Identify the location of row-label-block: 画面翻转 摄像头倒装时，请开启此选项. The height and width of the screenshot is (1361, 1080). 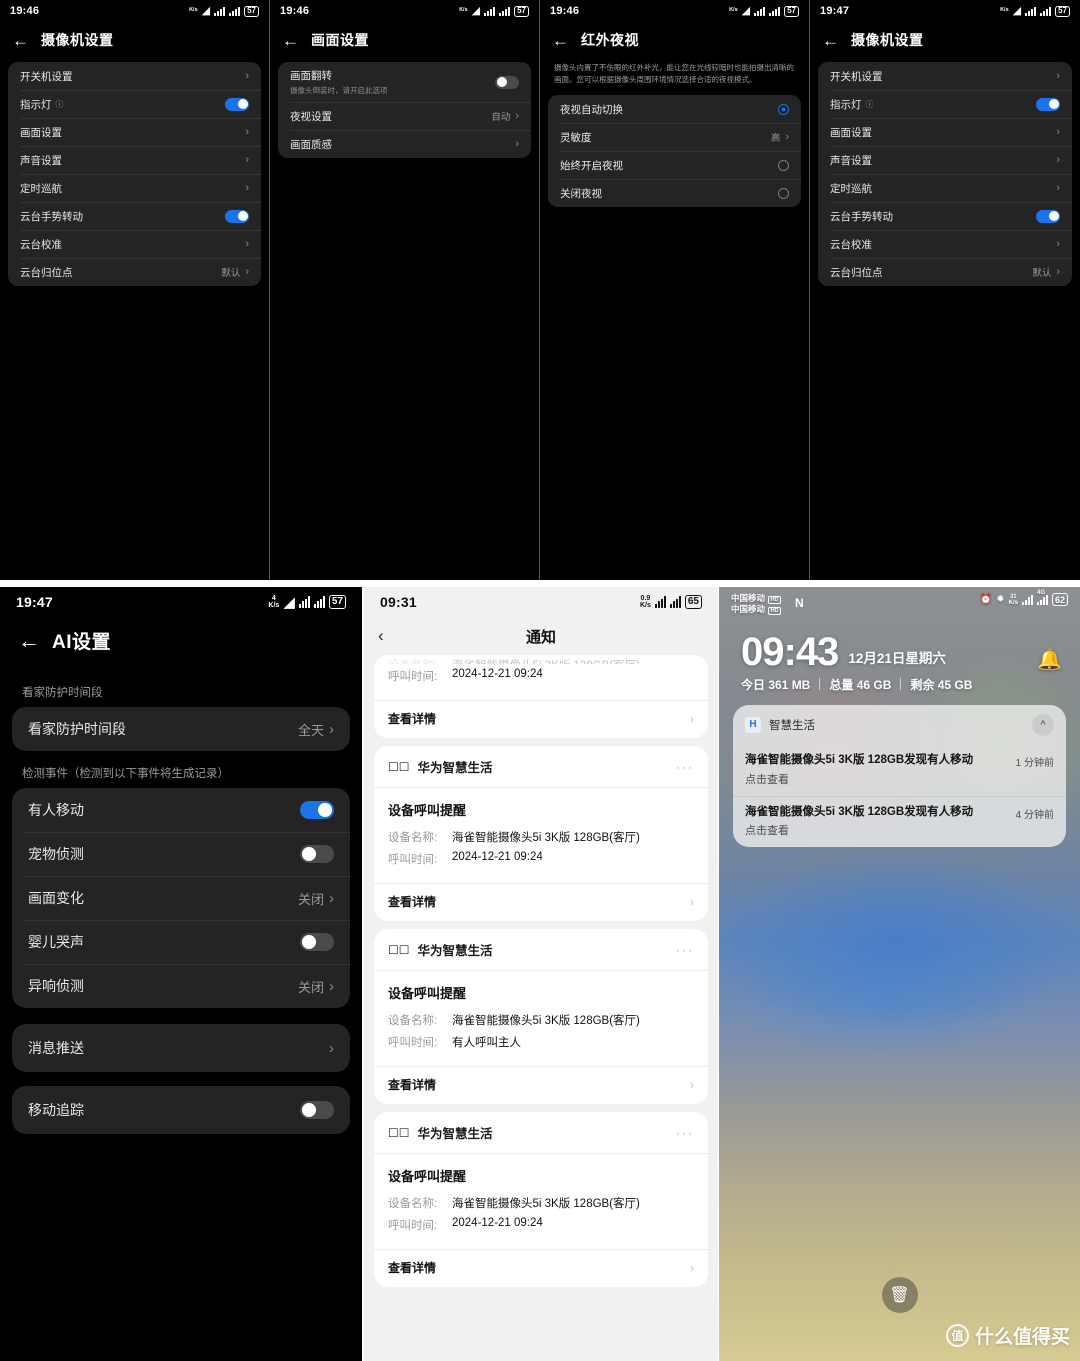
(339, 82).